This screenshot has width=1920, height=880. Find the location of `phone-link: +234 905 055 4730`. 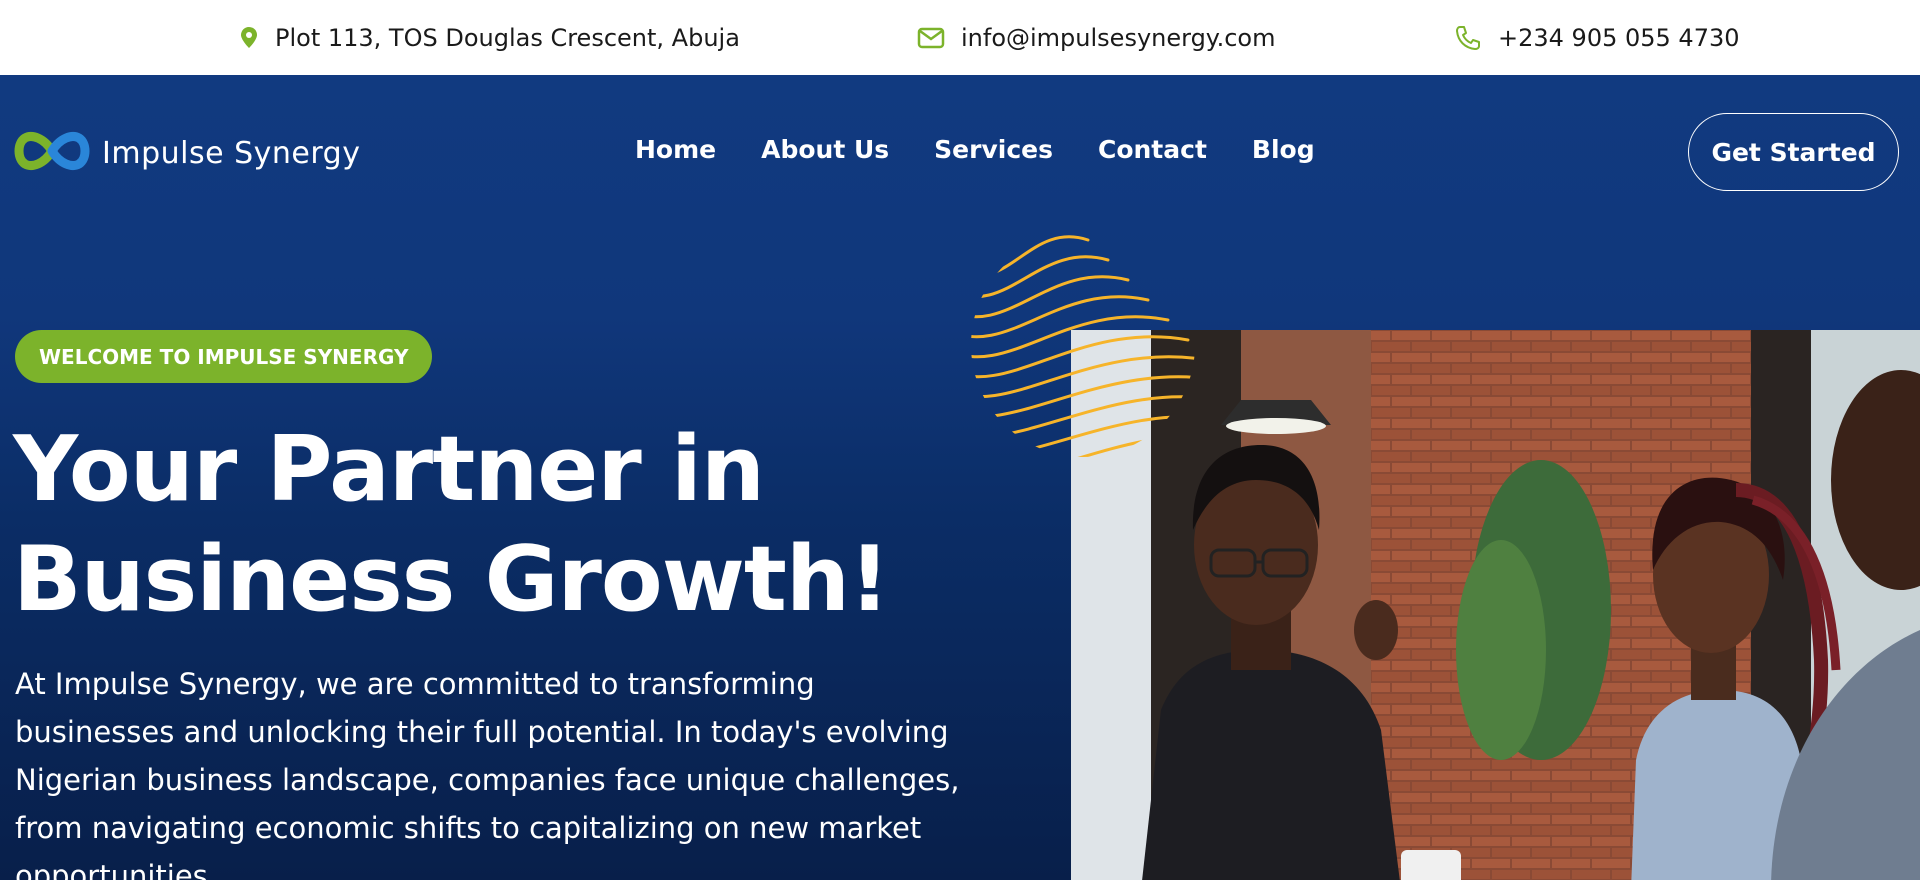

phone-link: +234 905 055 4730 is located at coordinates (1619, 38).